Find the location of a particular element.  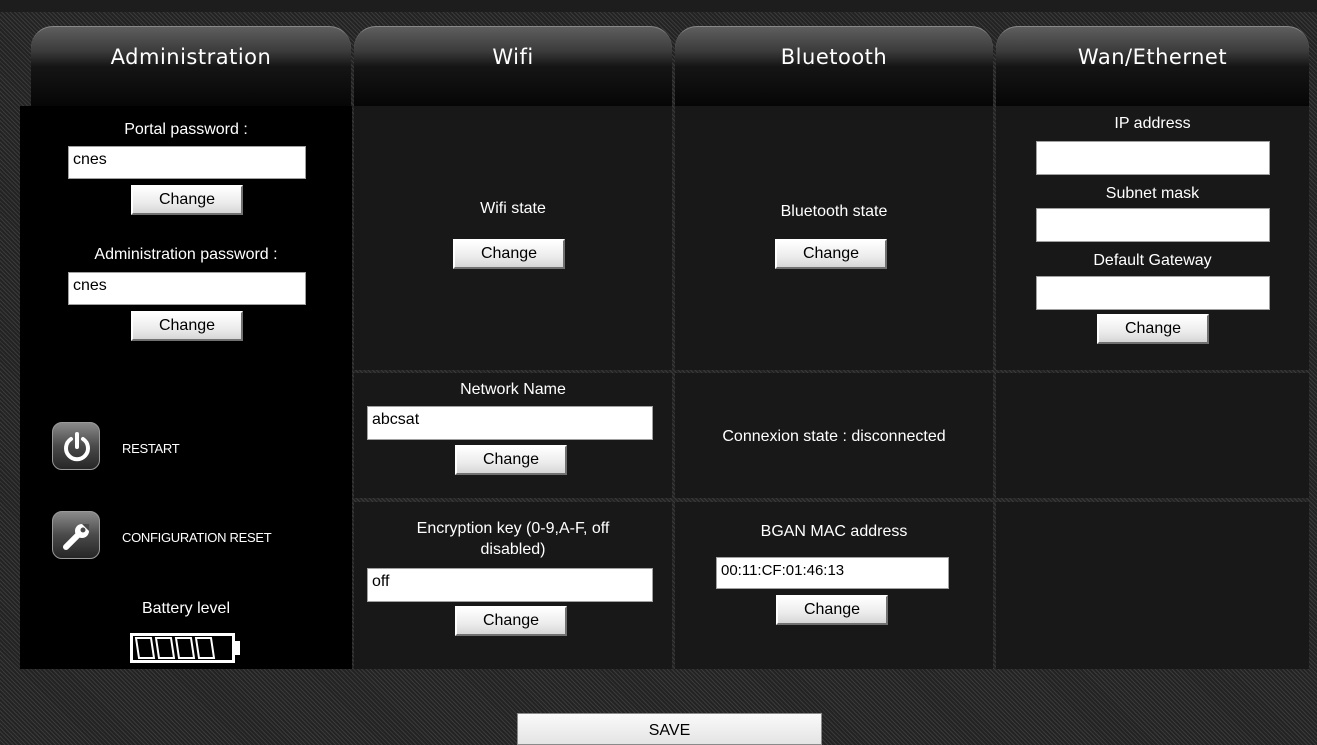

encryption-key-change-button: Change is located at coordinates (511, 621).